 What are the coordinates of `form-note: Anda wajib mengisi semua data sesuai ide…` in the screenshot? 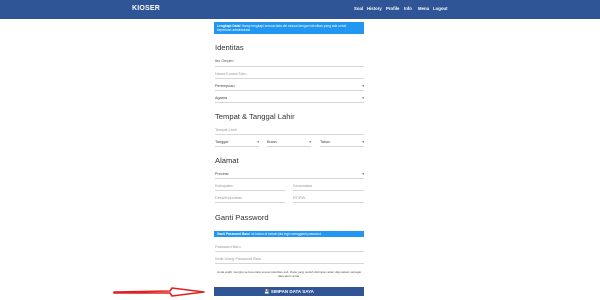 It's located at (289, 274).